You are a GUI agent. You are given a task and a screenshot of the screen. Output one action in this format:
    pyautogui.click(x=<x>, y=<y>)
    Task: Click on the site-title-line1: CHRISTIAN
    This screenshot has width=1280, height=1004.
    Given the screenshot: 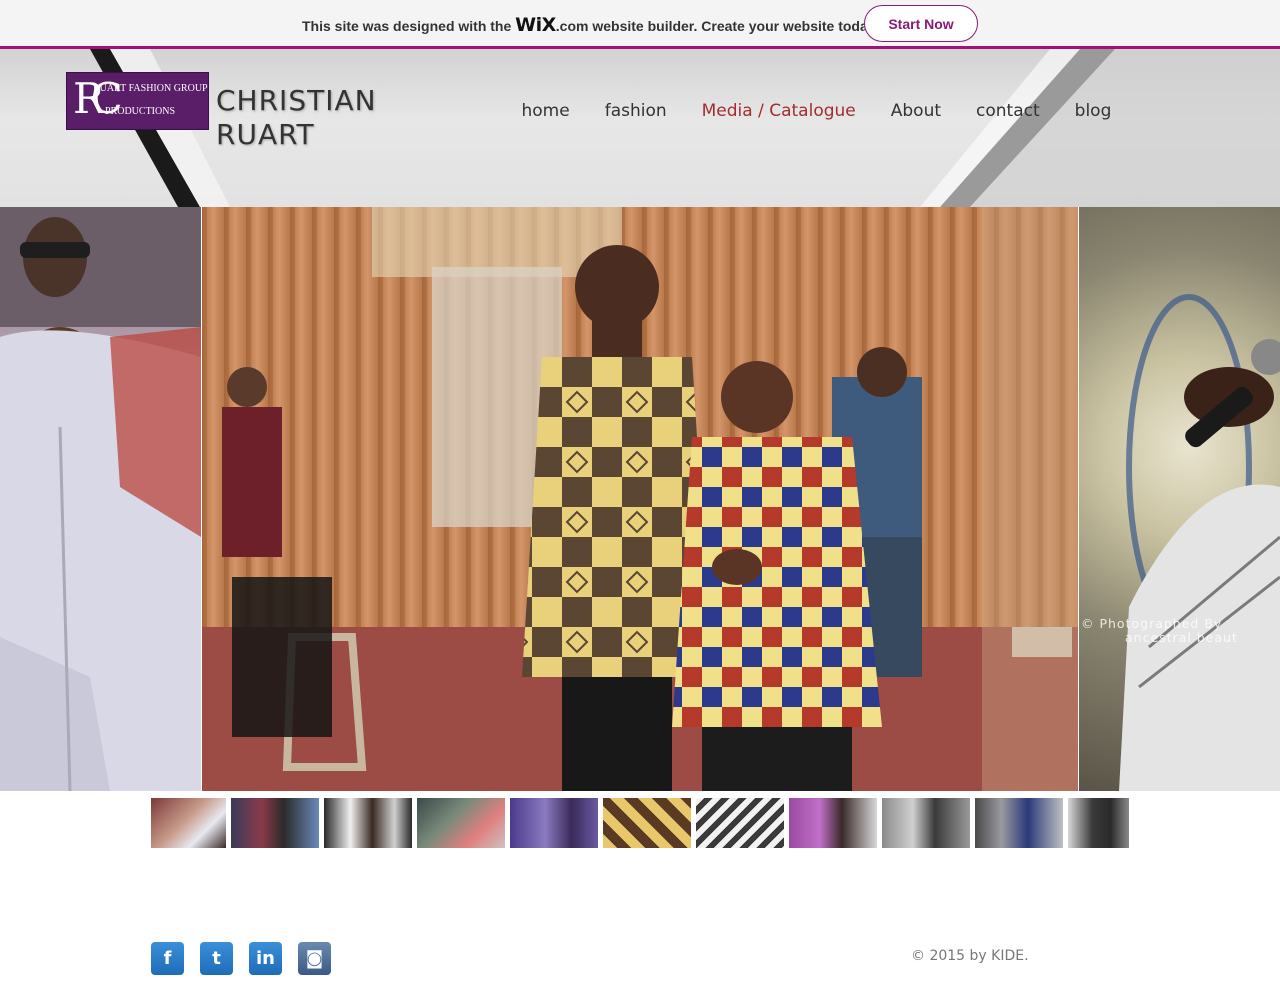 What is the action you would take?
    pyautogui.click(x=296, y=100)
    